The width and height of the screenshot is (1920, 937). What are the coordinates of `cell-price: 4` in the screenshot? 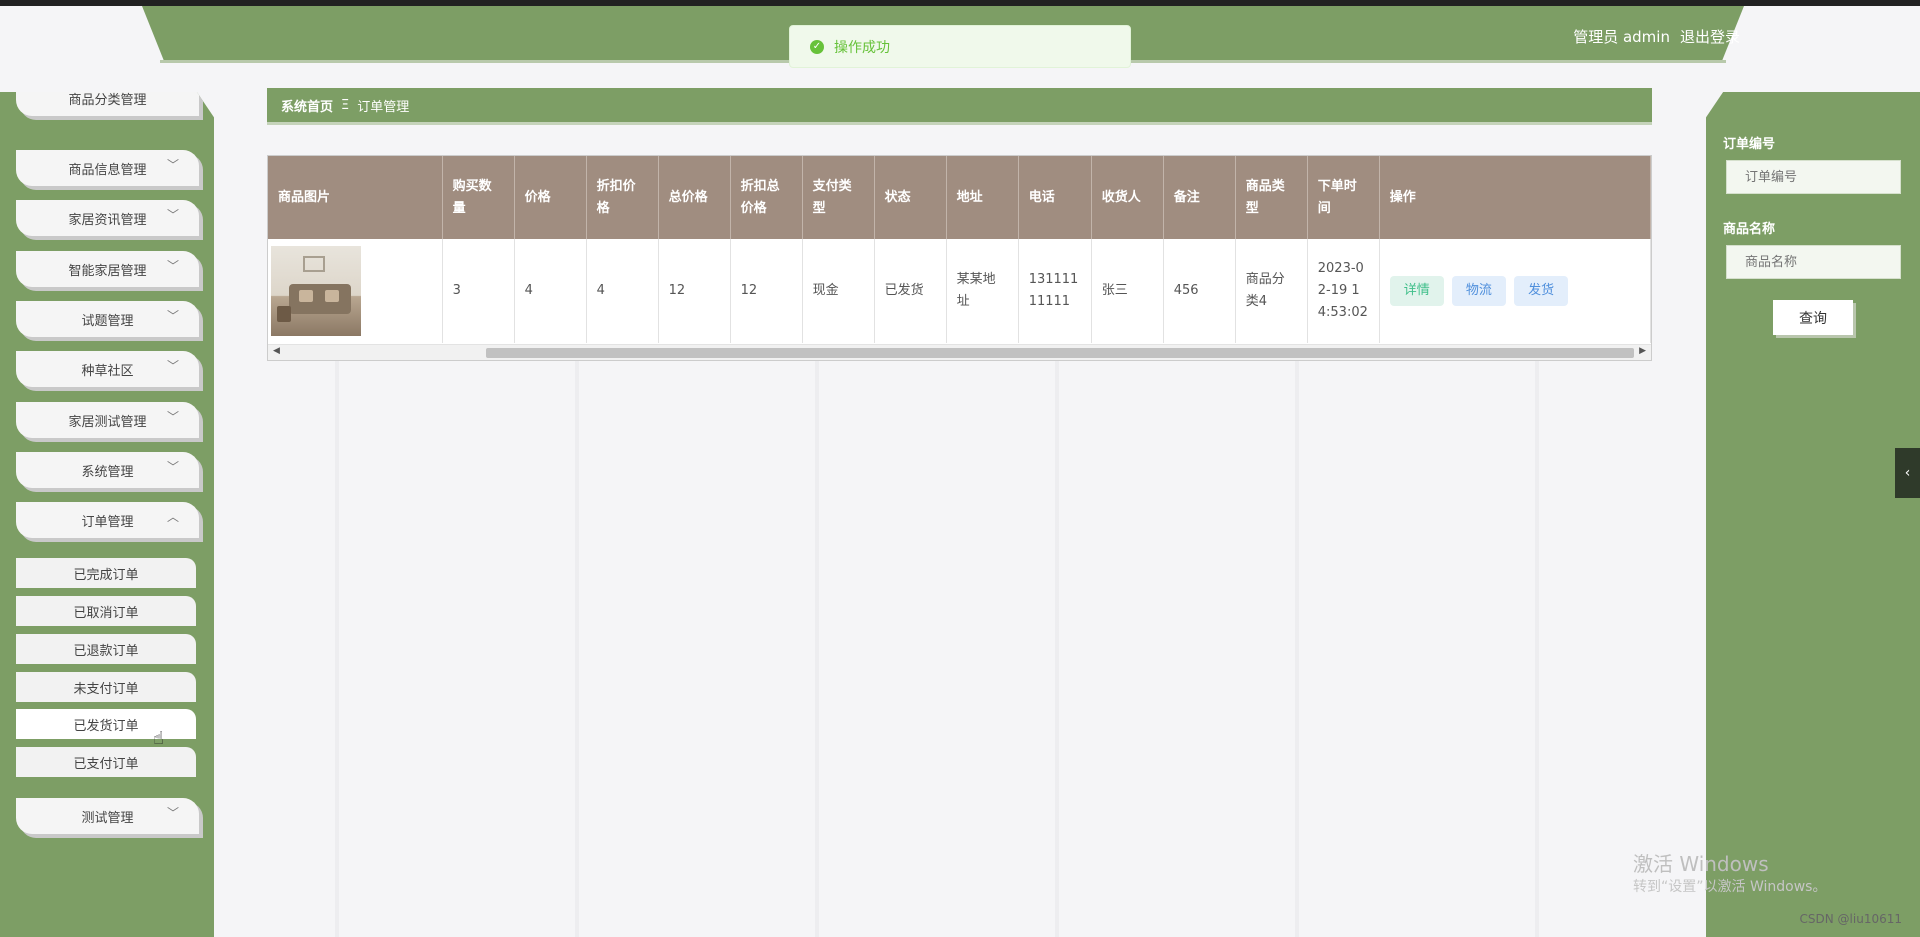 It's located at (550, 291).